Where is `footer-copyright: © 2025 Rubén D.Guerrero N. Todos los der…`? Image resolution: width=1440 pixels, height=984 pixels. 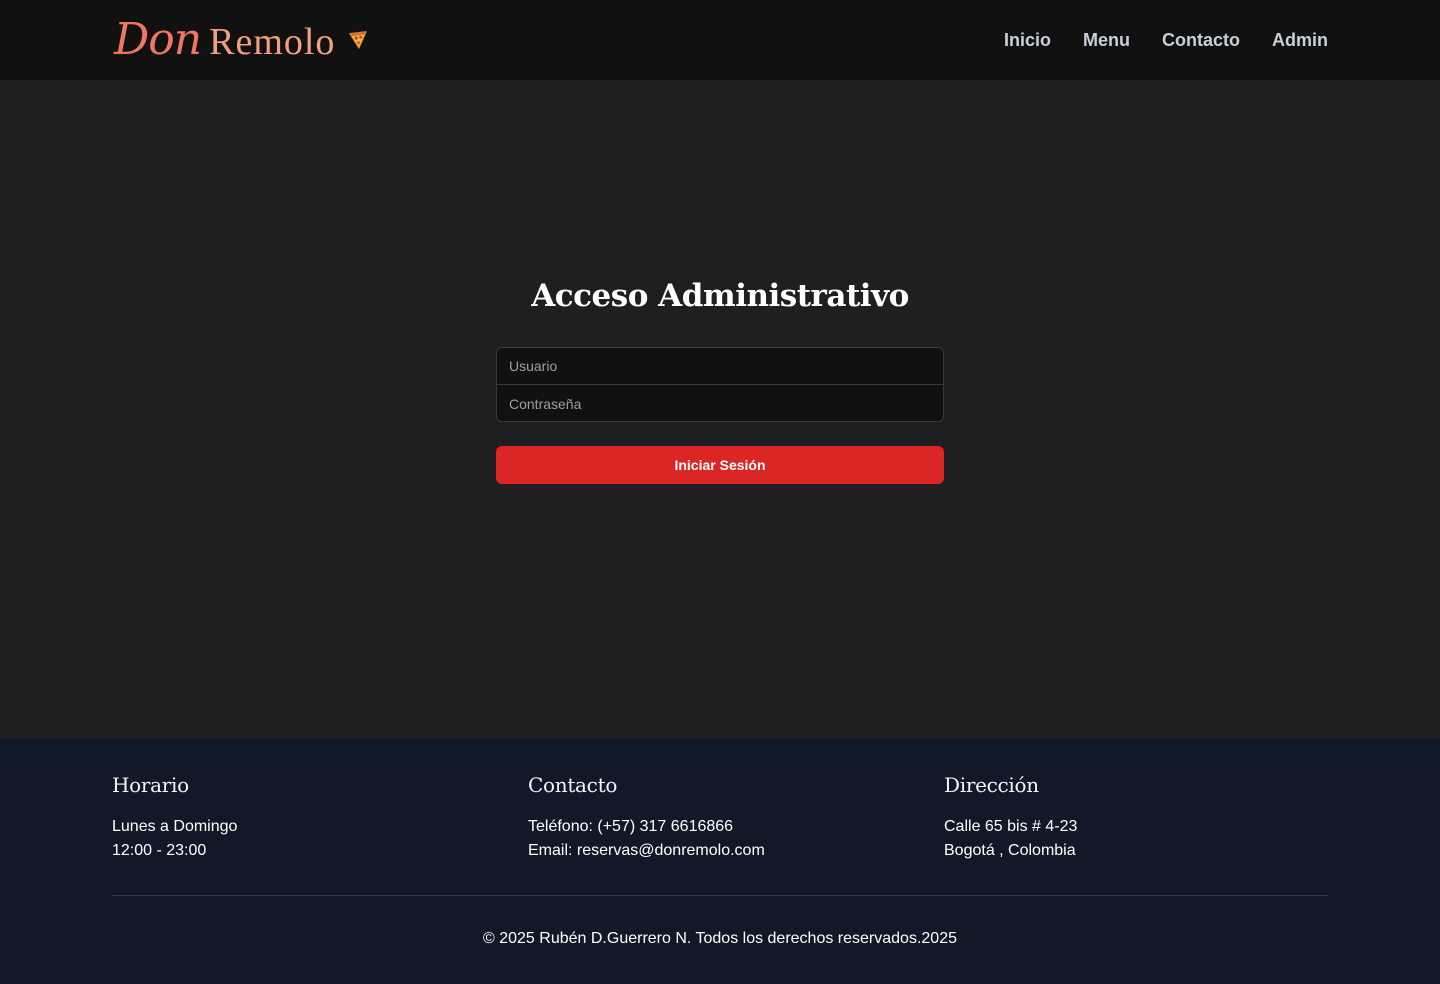 footer-copyright: © 2025 Rubén D.Guerrero N. Todos los der… is located at coordinates (720, 938).